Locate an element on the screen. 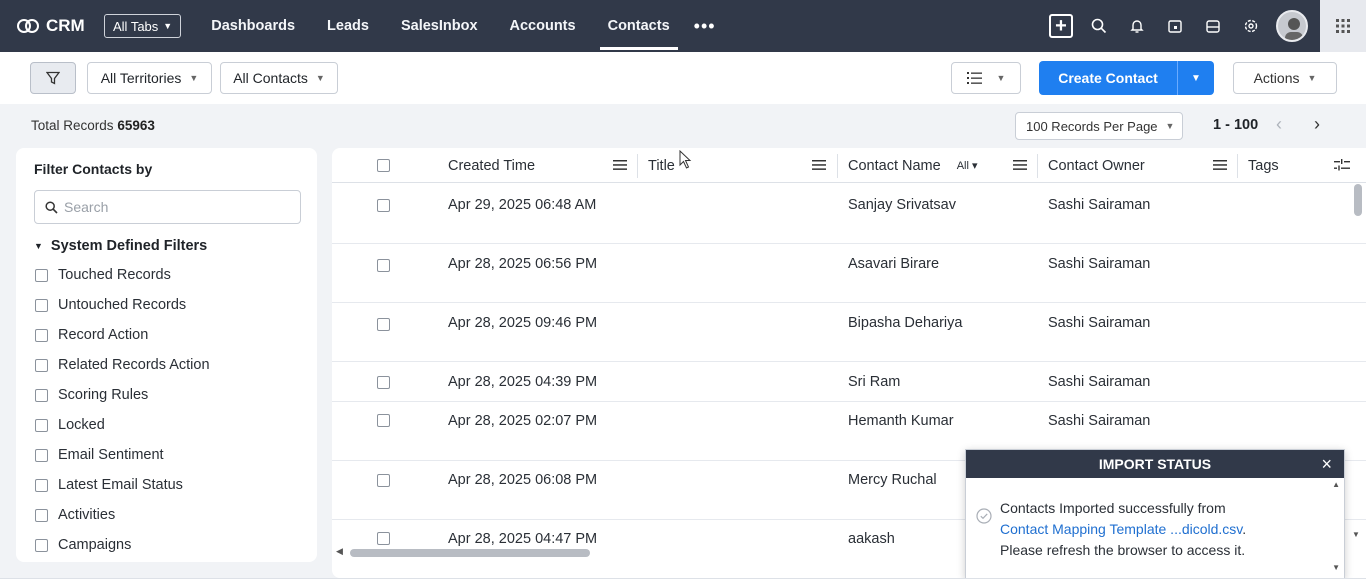  cell-contact-name: Sanjay Srivatsav is located at coordinates (902, 205).